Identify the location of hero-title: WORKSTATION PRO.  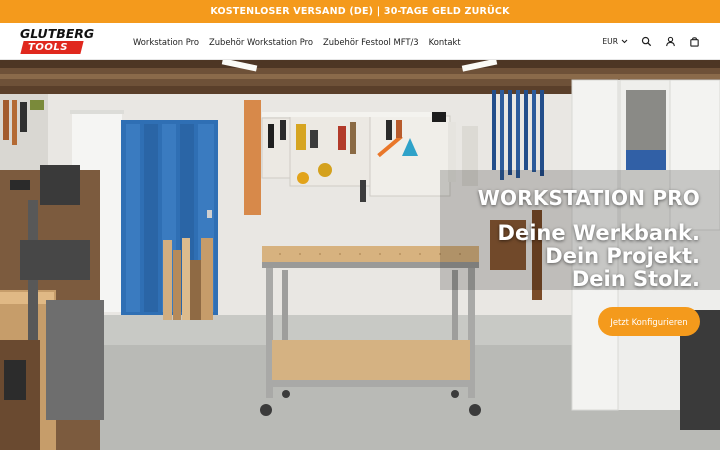
(588, 198).